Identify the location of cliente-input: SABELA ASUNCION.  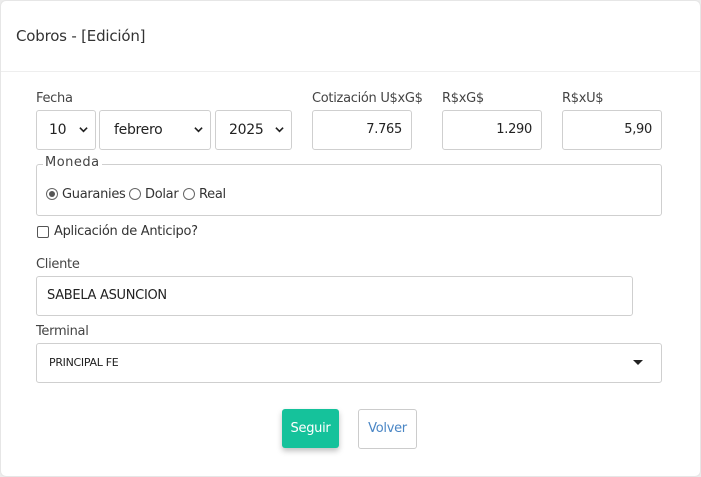
(334, 296).